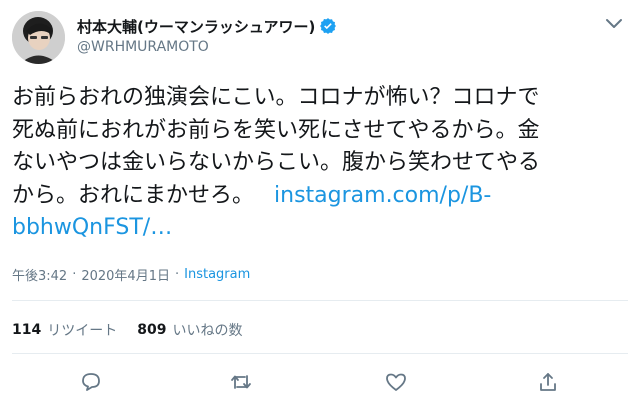  What do you see at coordinates (143, 47) in the screenshot?
I see `user-handle: @WRHMURAMOTO` at bounding box center [143, 47].